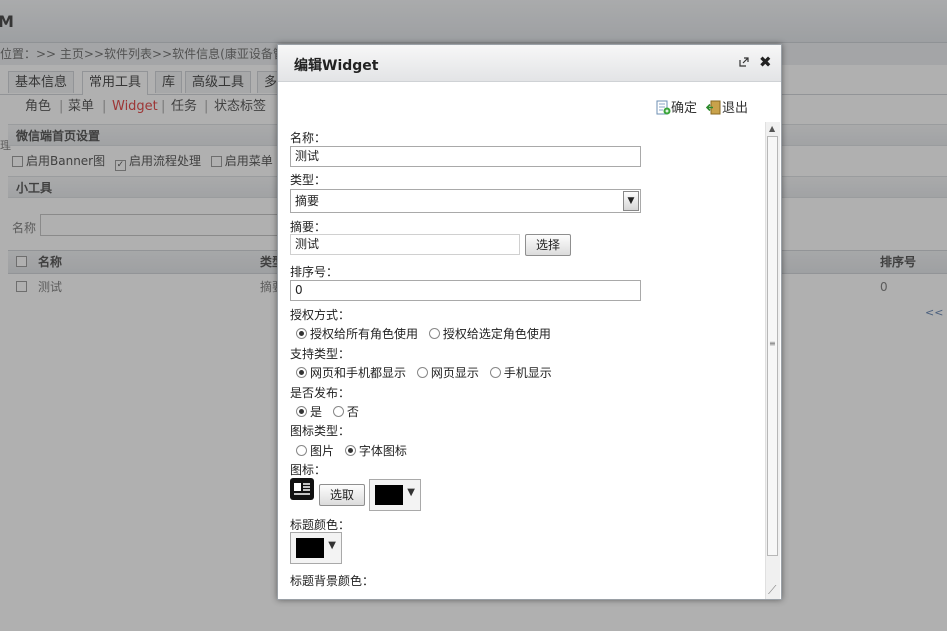 The image size is (947, 631). Describe the element at coordinates (342, 495) in the screenshot. I see `pick-icon-button: 选取` at that location.